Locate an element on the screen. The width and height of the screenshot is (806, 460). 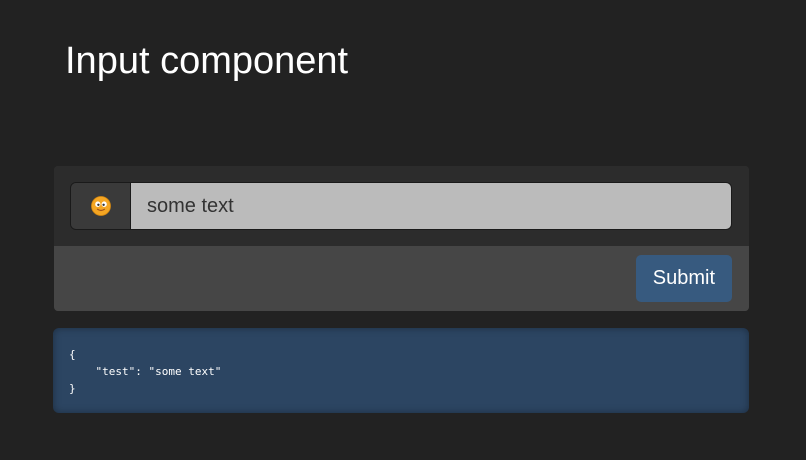
input-addon is located at coordinates (101, 206).